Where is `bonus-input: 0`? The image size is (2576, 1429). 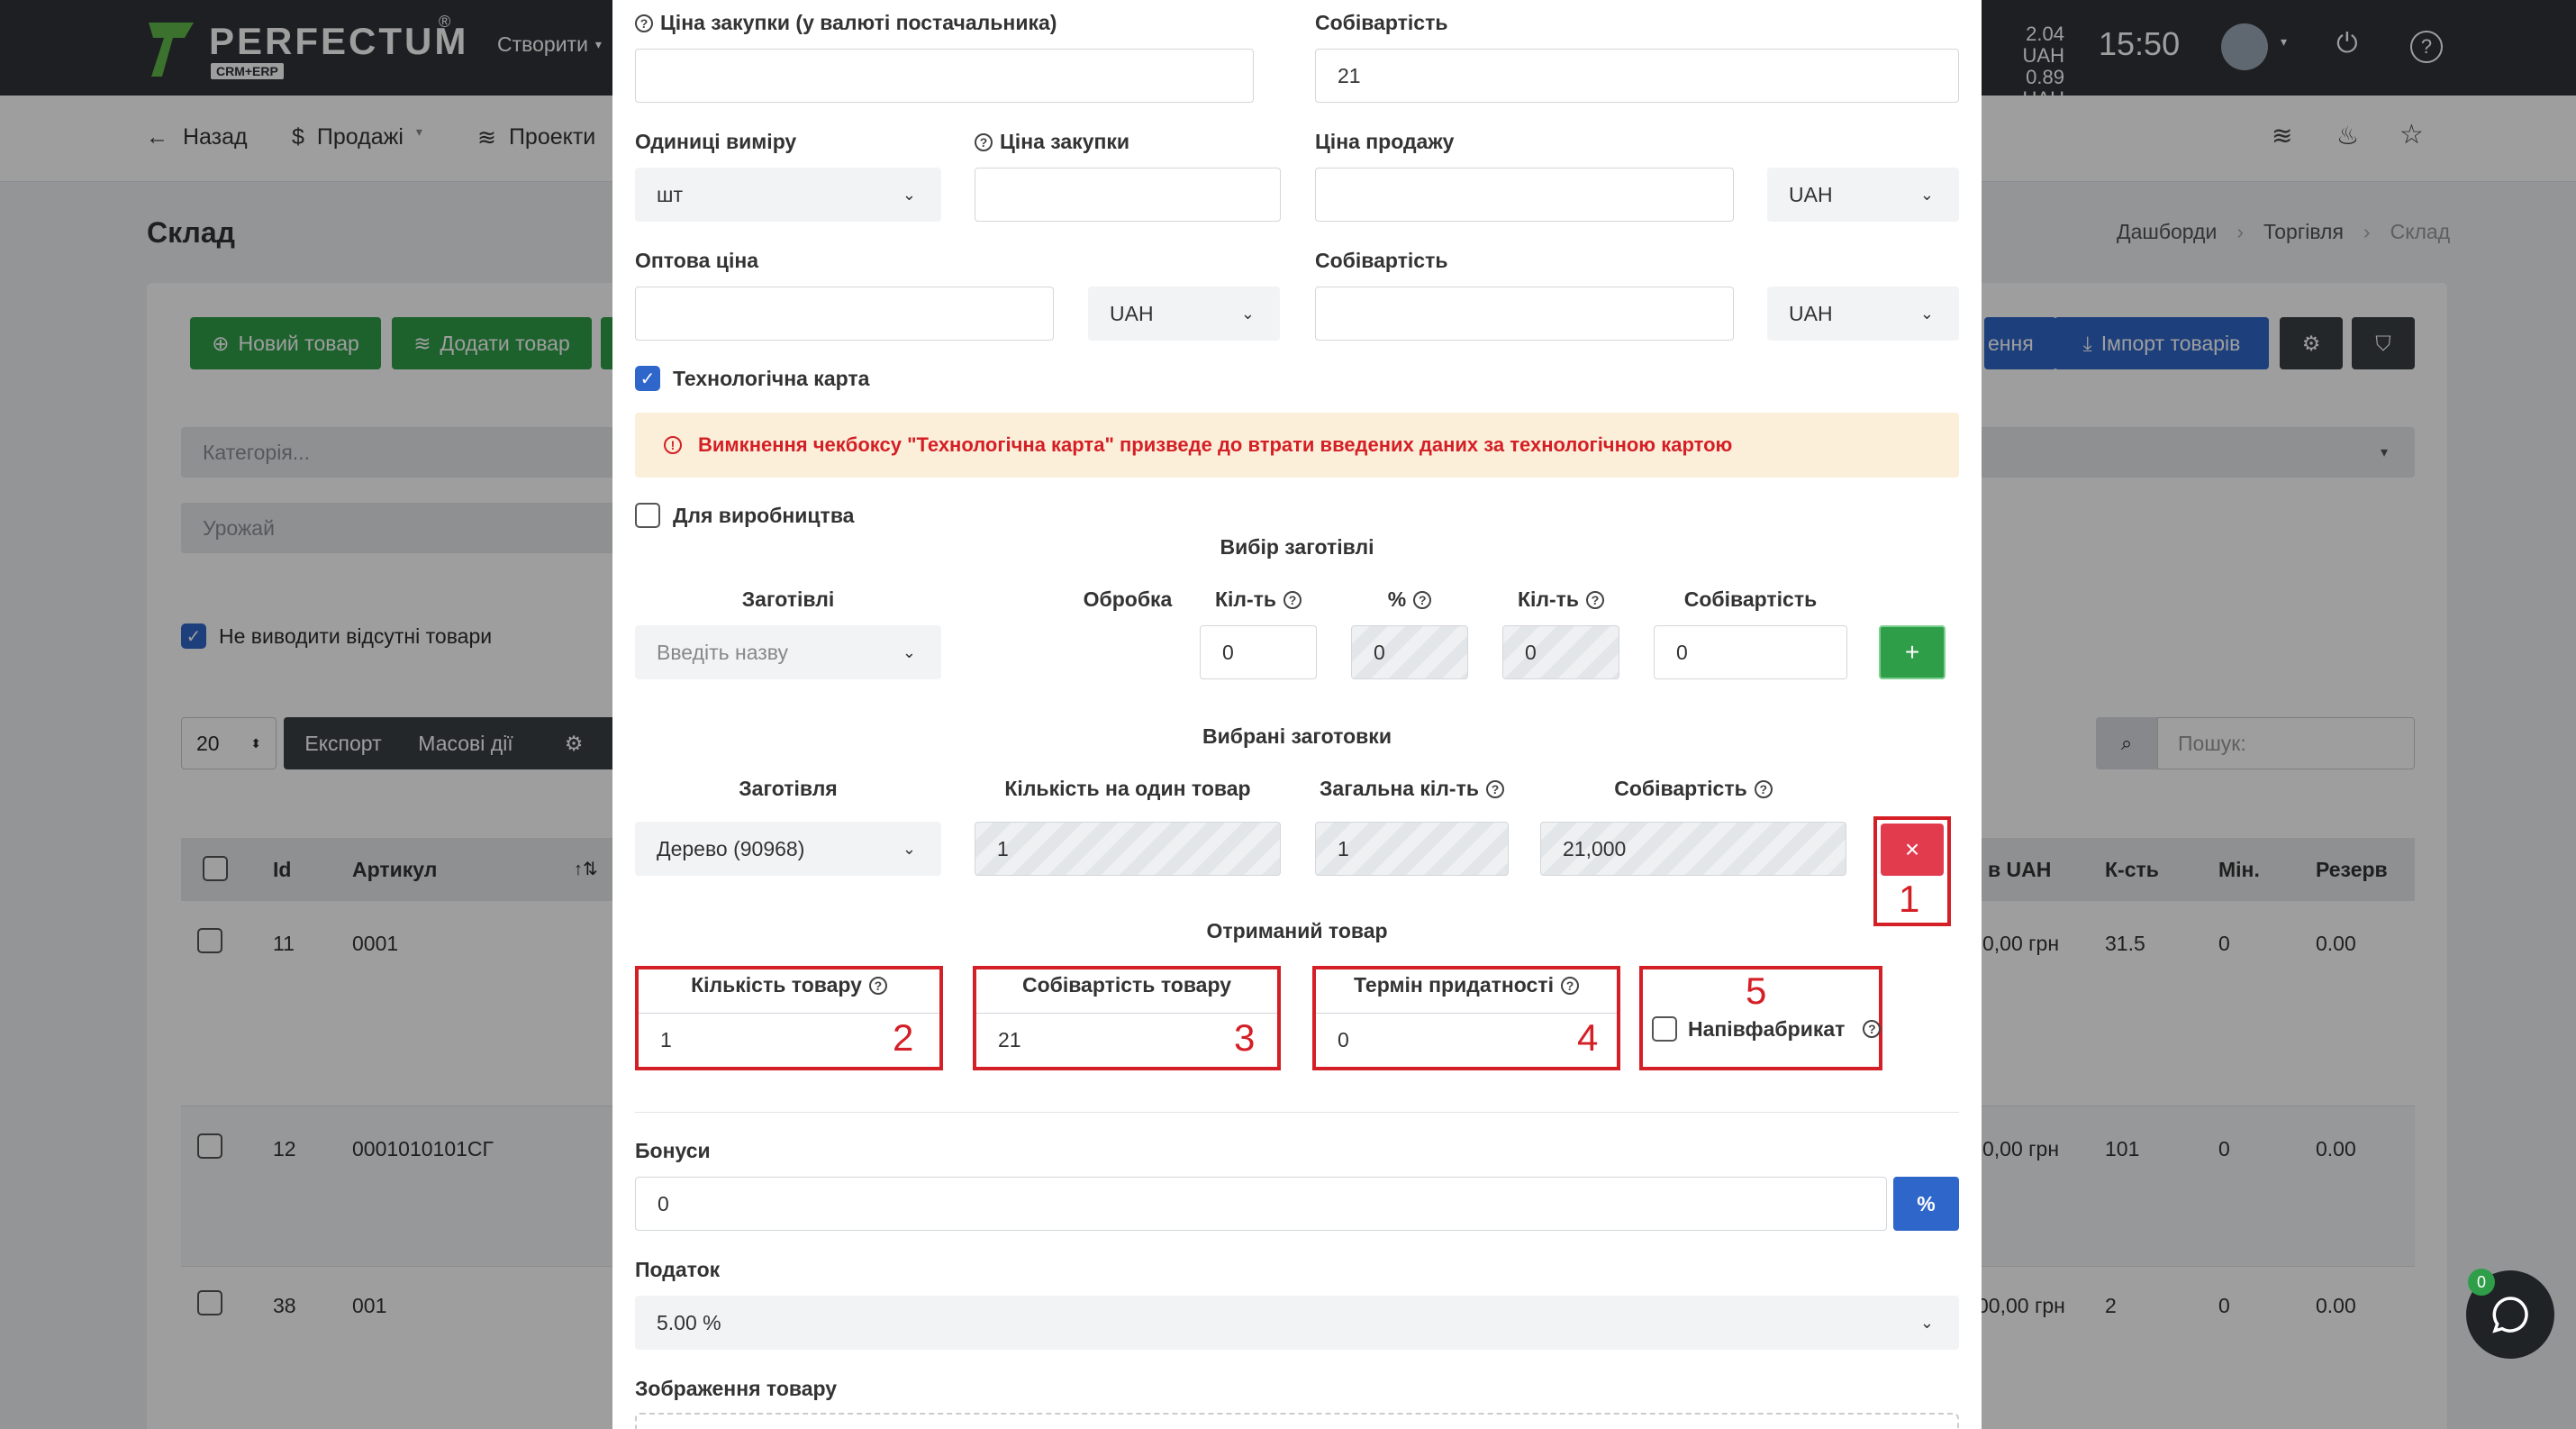 bonus-input: 0 is located at coordinates (1261, 1204).